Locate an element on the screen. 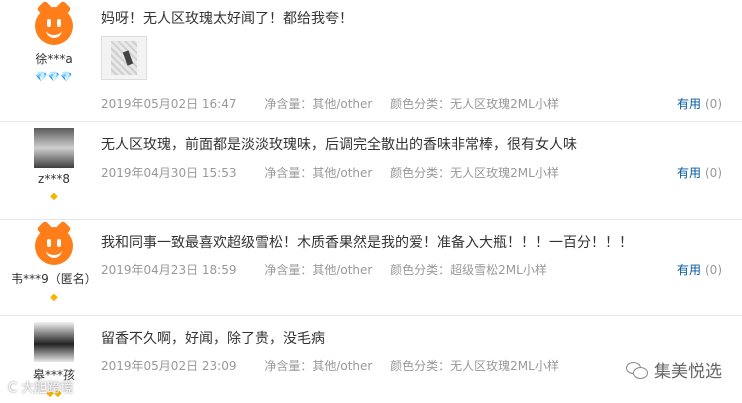 This screenshot has height=403, width=742. username: 韦***9（匿名） is located at coordinates (54, 279).